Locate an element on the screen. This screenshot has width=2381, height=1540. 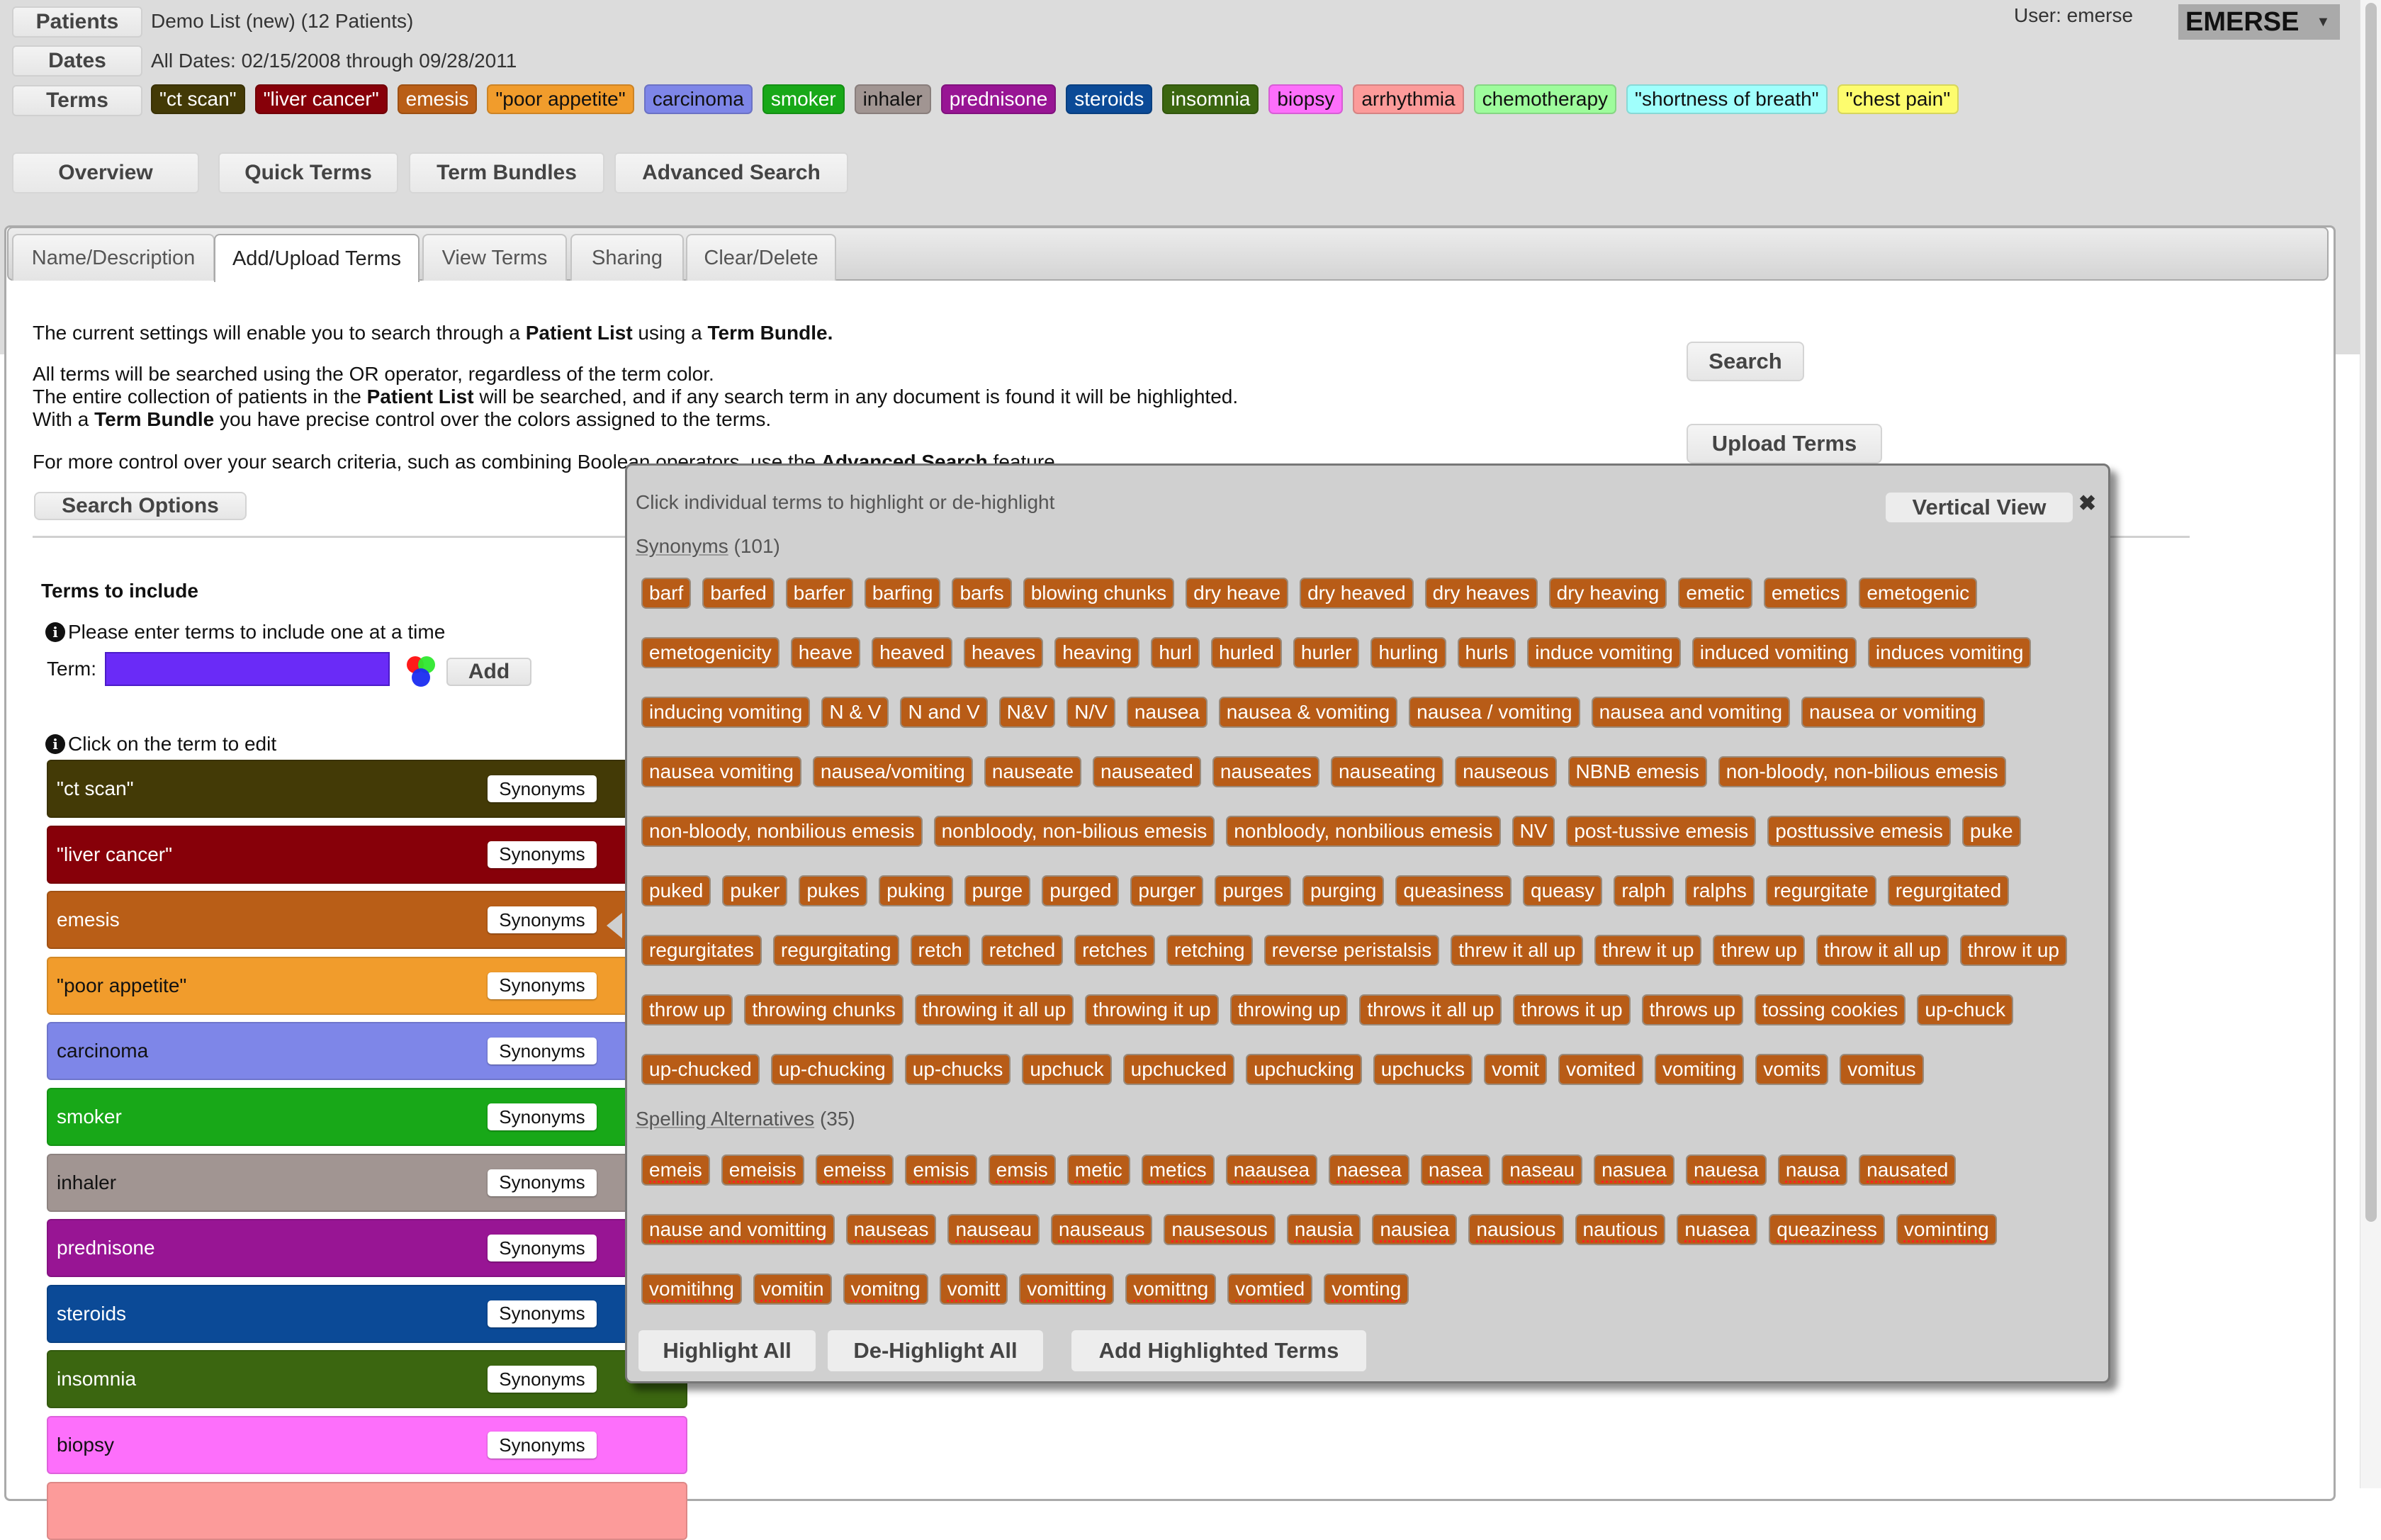
search-button: Search is located at coordinates (1745, 361).